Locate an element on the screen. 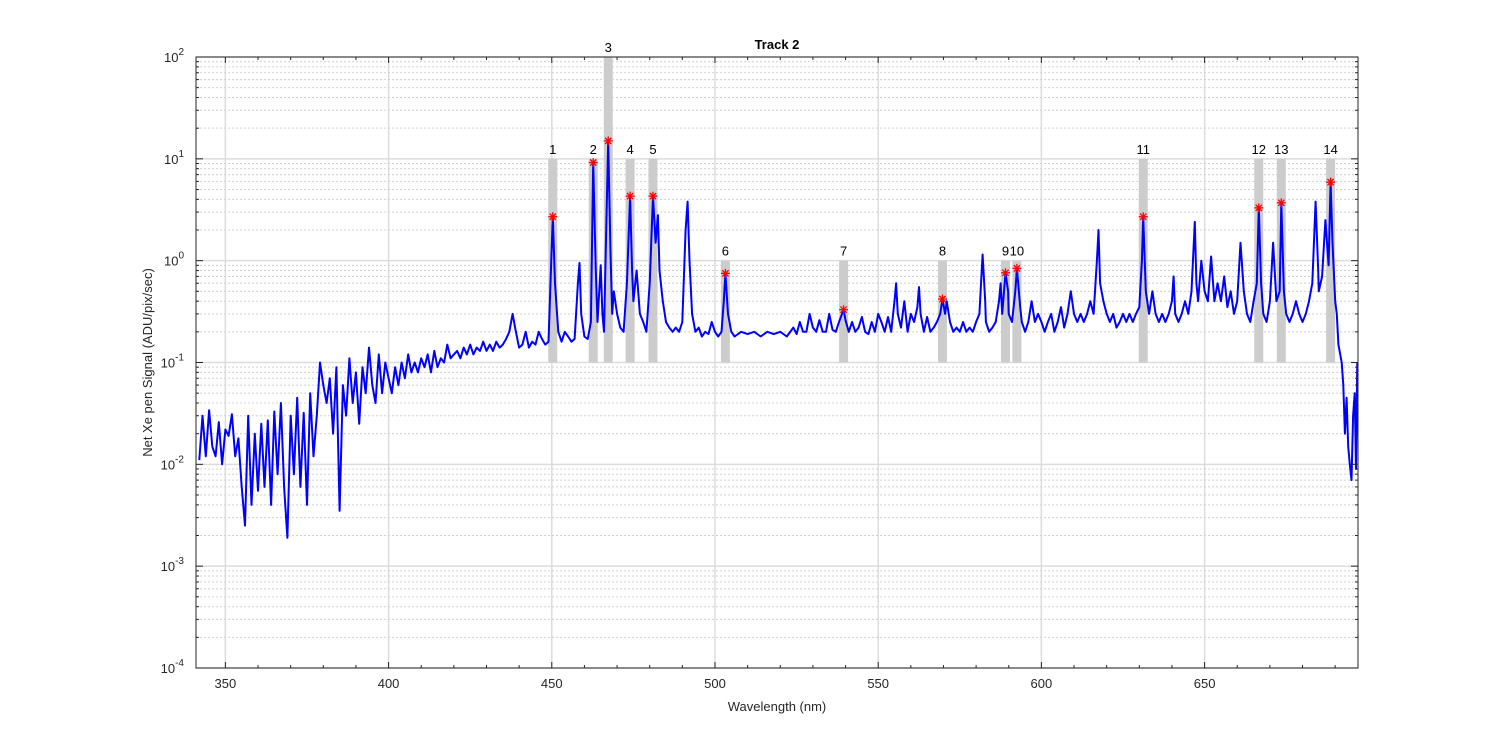 The height and width of the screenshot is (750, 1500). y-axis-label: Net Xe pen Signal (ADU/pix/sec) is located at coordinates (147, 362).